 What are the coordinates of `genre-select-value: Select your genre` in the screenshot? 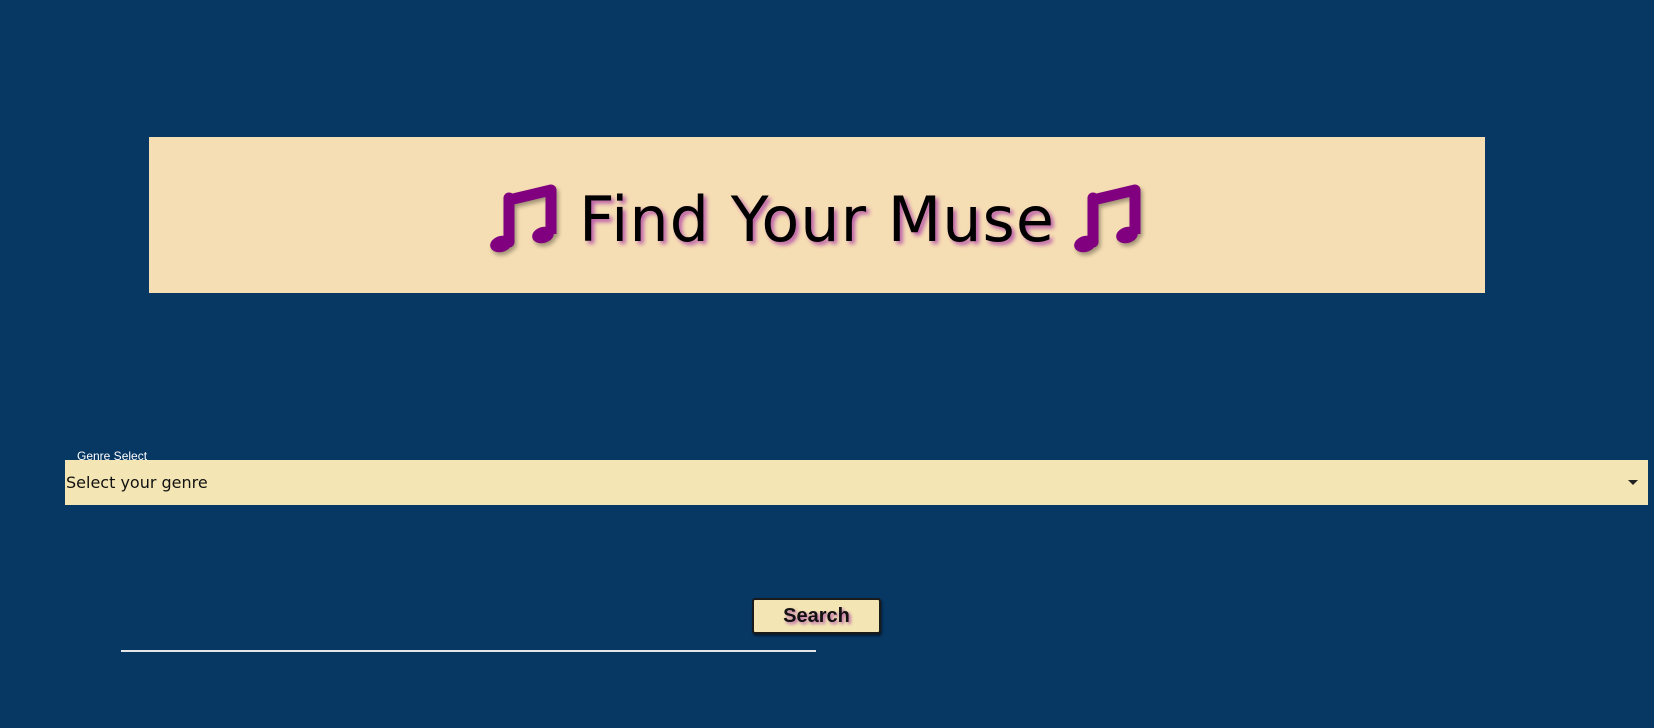 It's located at (137, 482).